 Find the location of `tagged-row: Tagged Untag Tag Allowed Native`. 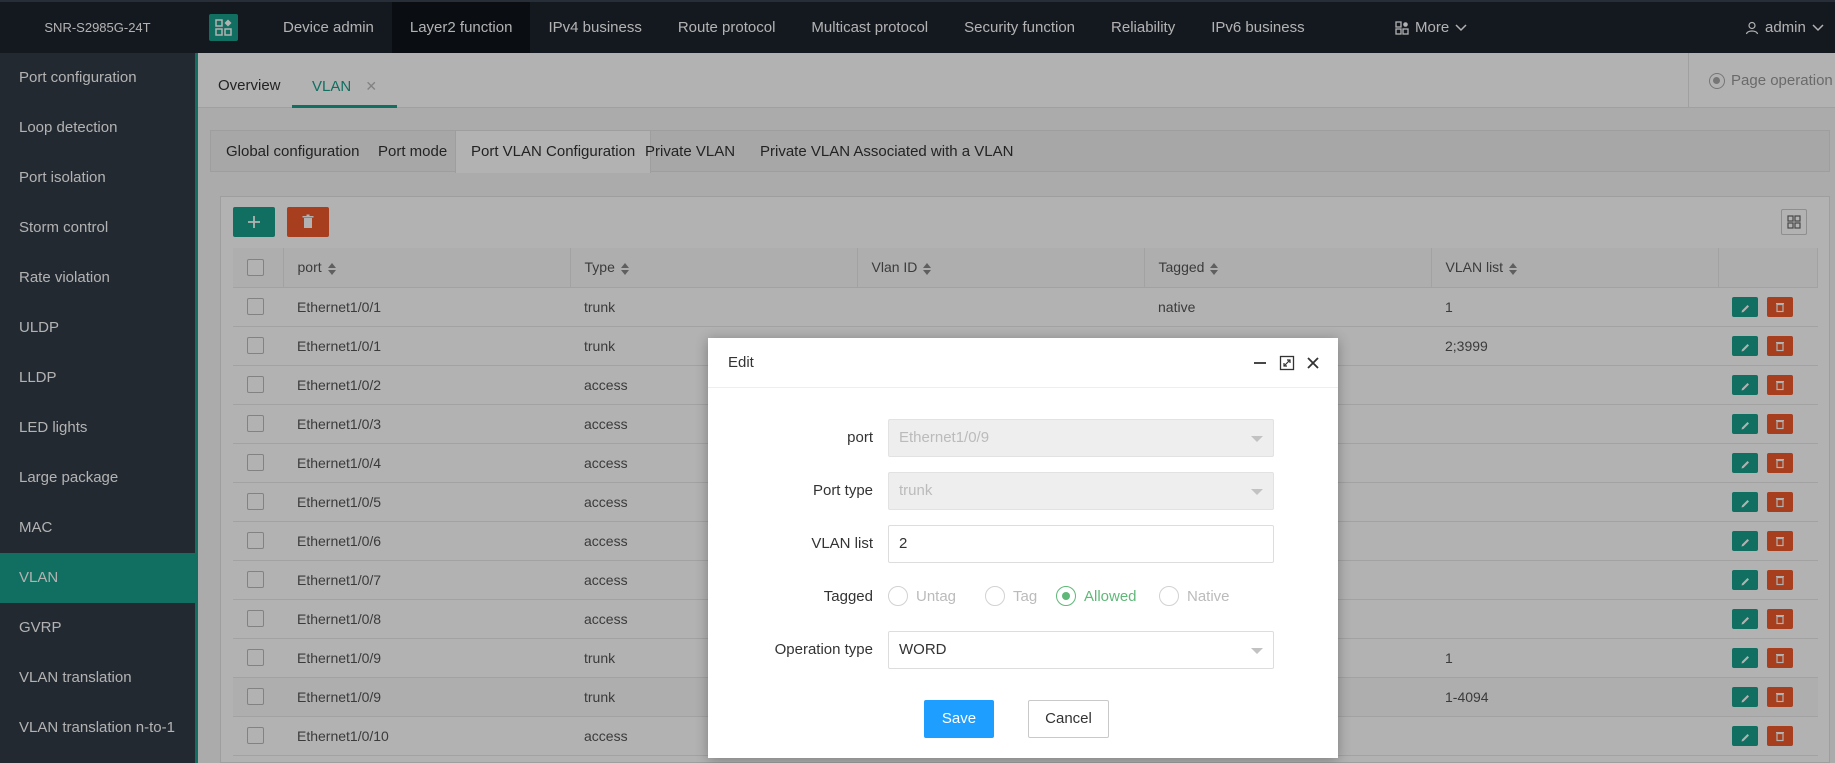

tagged-row: Tagged Untag Tag Allowed Native is located at coordinates (1023, 597).